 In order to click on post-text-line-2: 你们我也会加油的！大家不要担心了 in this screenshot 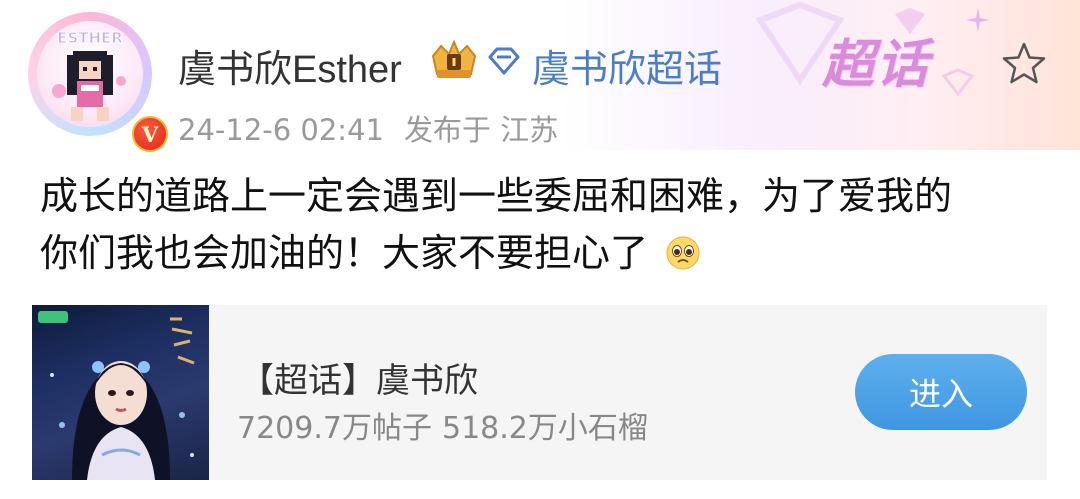, I will do `click(545, 253)`.